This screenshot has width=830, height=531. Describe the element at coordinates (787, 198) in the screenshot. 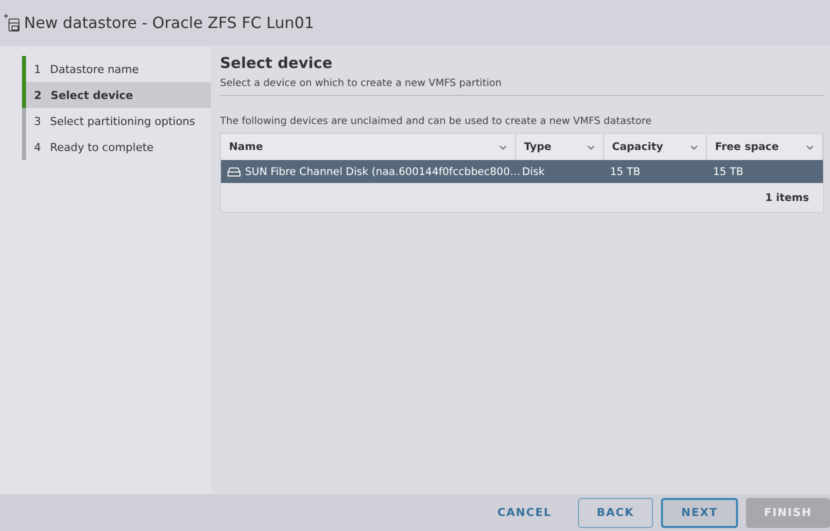

I see `item-count: 1 items` at that location.